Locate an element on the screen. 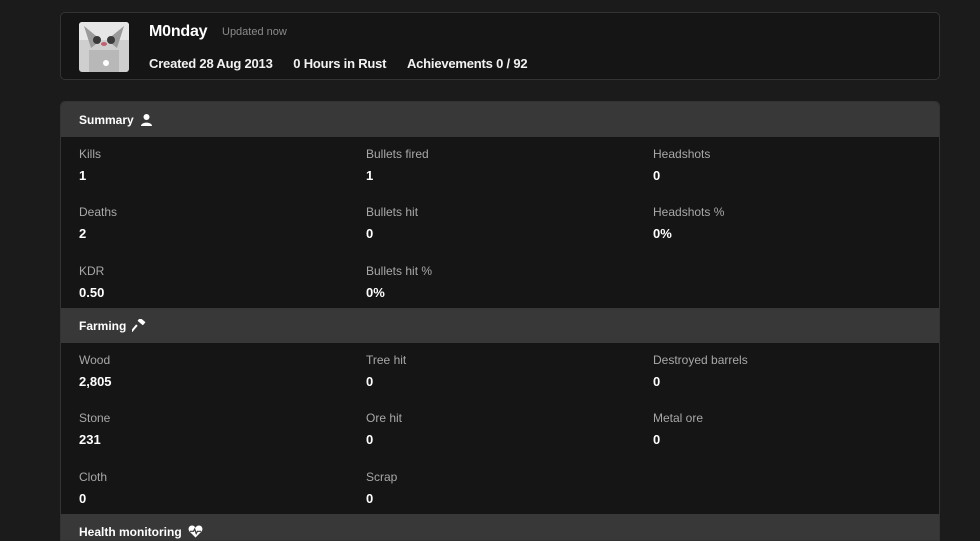 The image size is (980, 541). hammer-icon is located at coordinates (139, 325).